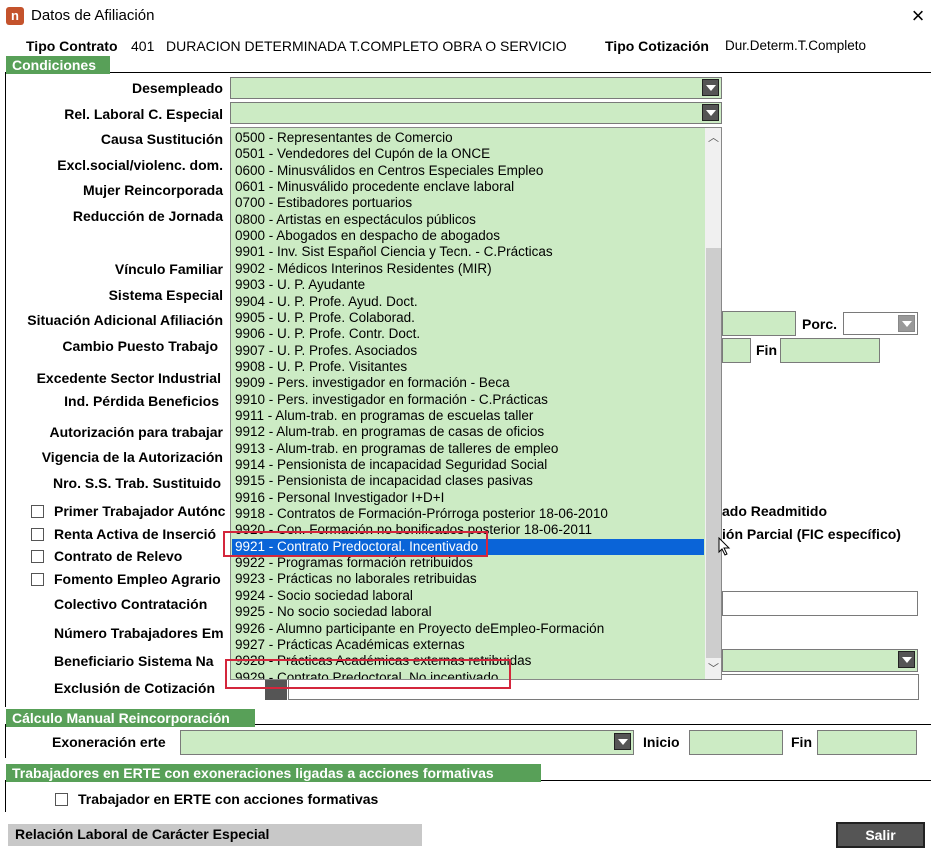  Describe the element at coordinates (736, 350) in the screenshot. I see `cambio-puesto-inicio-field` at that location.